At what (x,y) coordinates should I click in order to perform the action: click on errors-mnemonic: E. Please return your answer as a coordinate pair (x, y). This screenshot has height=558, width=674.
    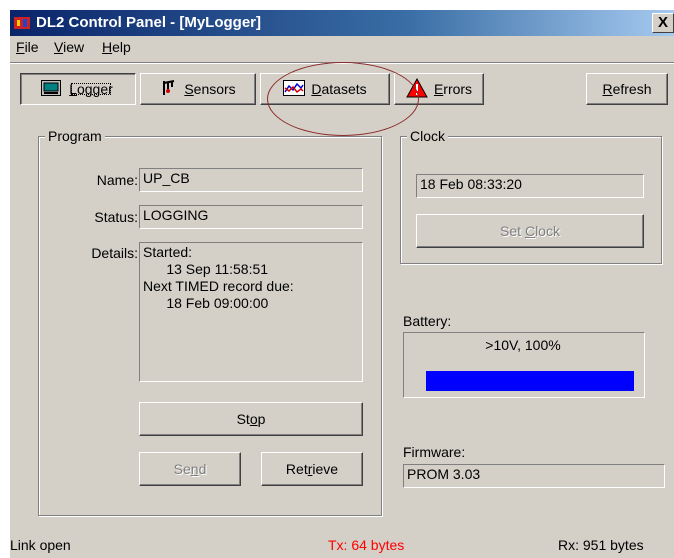
    Looking at the image, I should click on (438, 89).